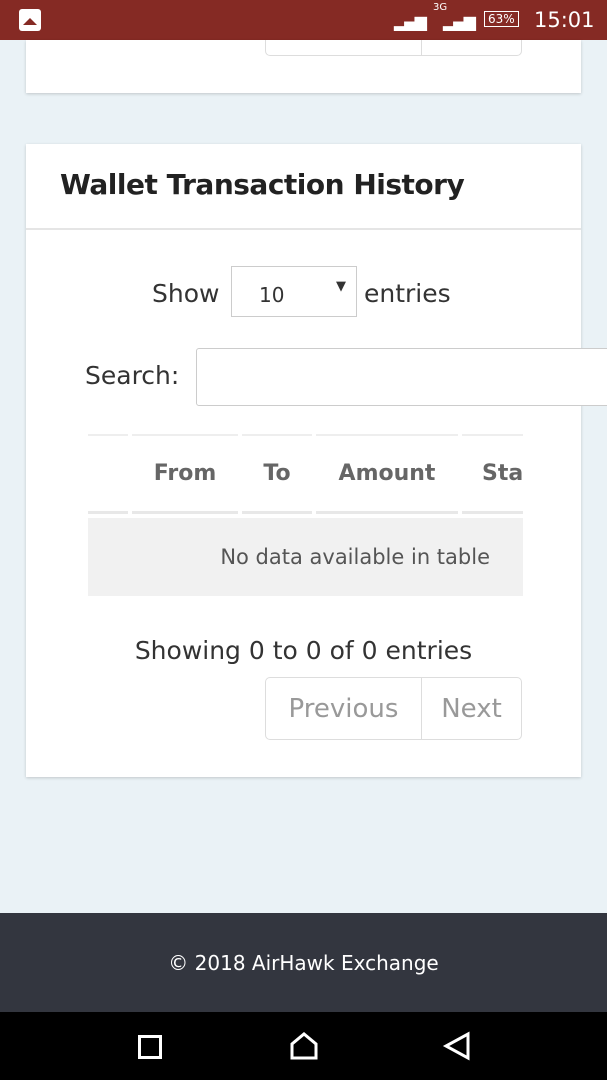  I want to click on previous-button: Previous, so click(343, 708).